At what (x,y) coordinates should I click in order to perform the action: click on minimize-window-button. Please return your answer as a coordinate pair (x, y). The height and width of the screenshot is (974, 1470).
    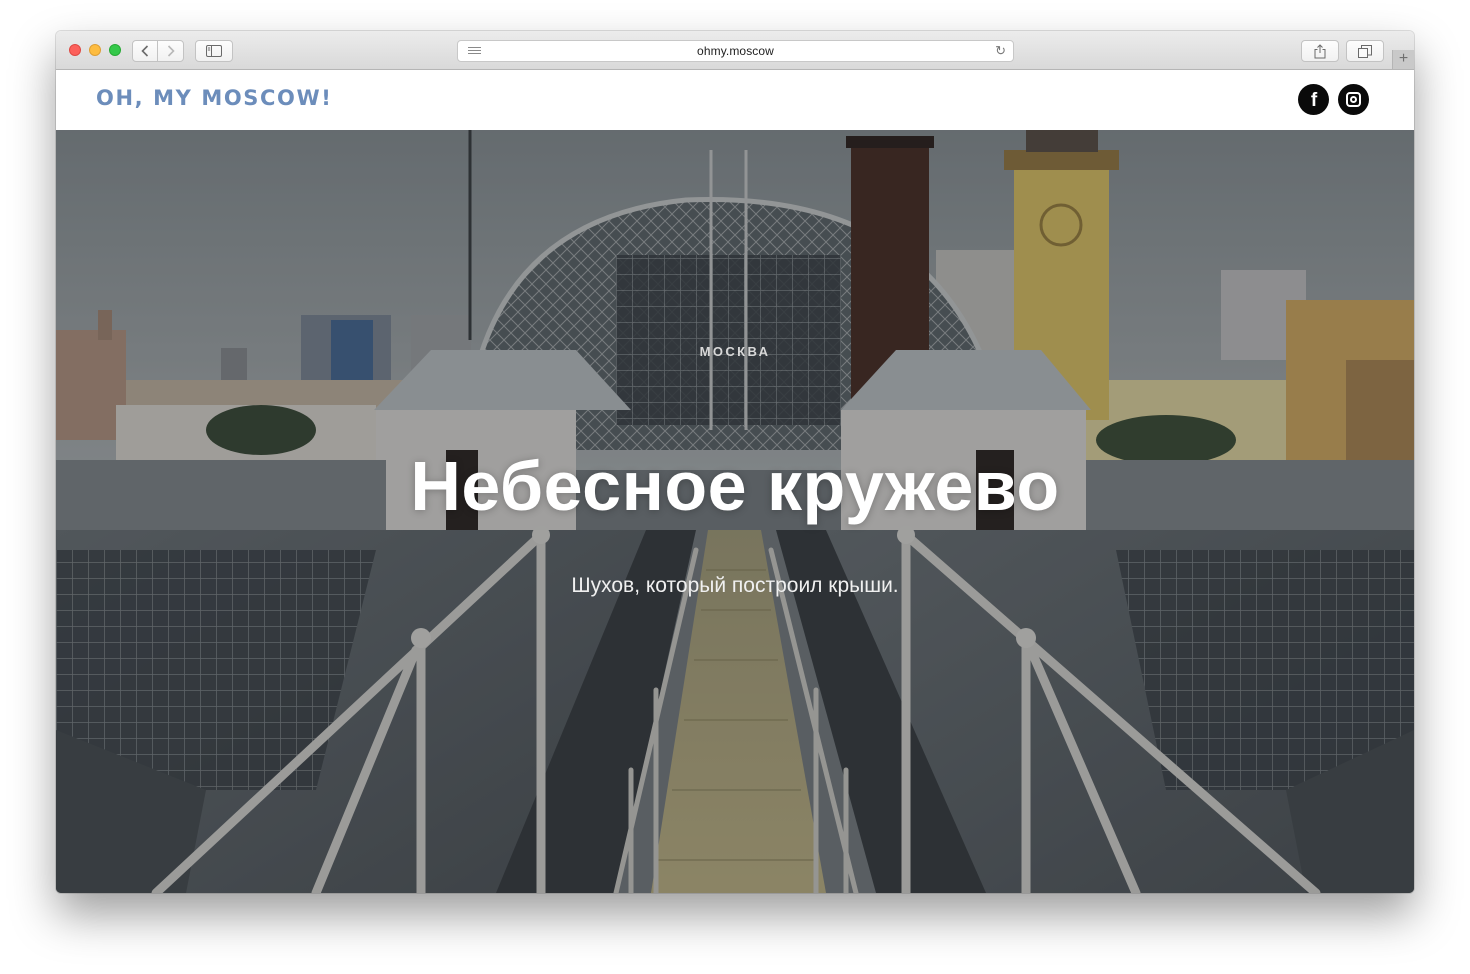
    Looking at the image, I should click on (95, 50).